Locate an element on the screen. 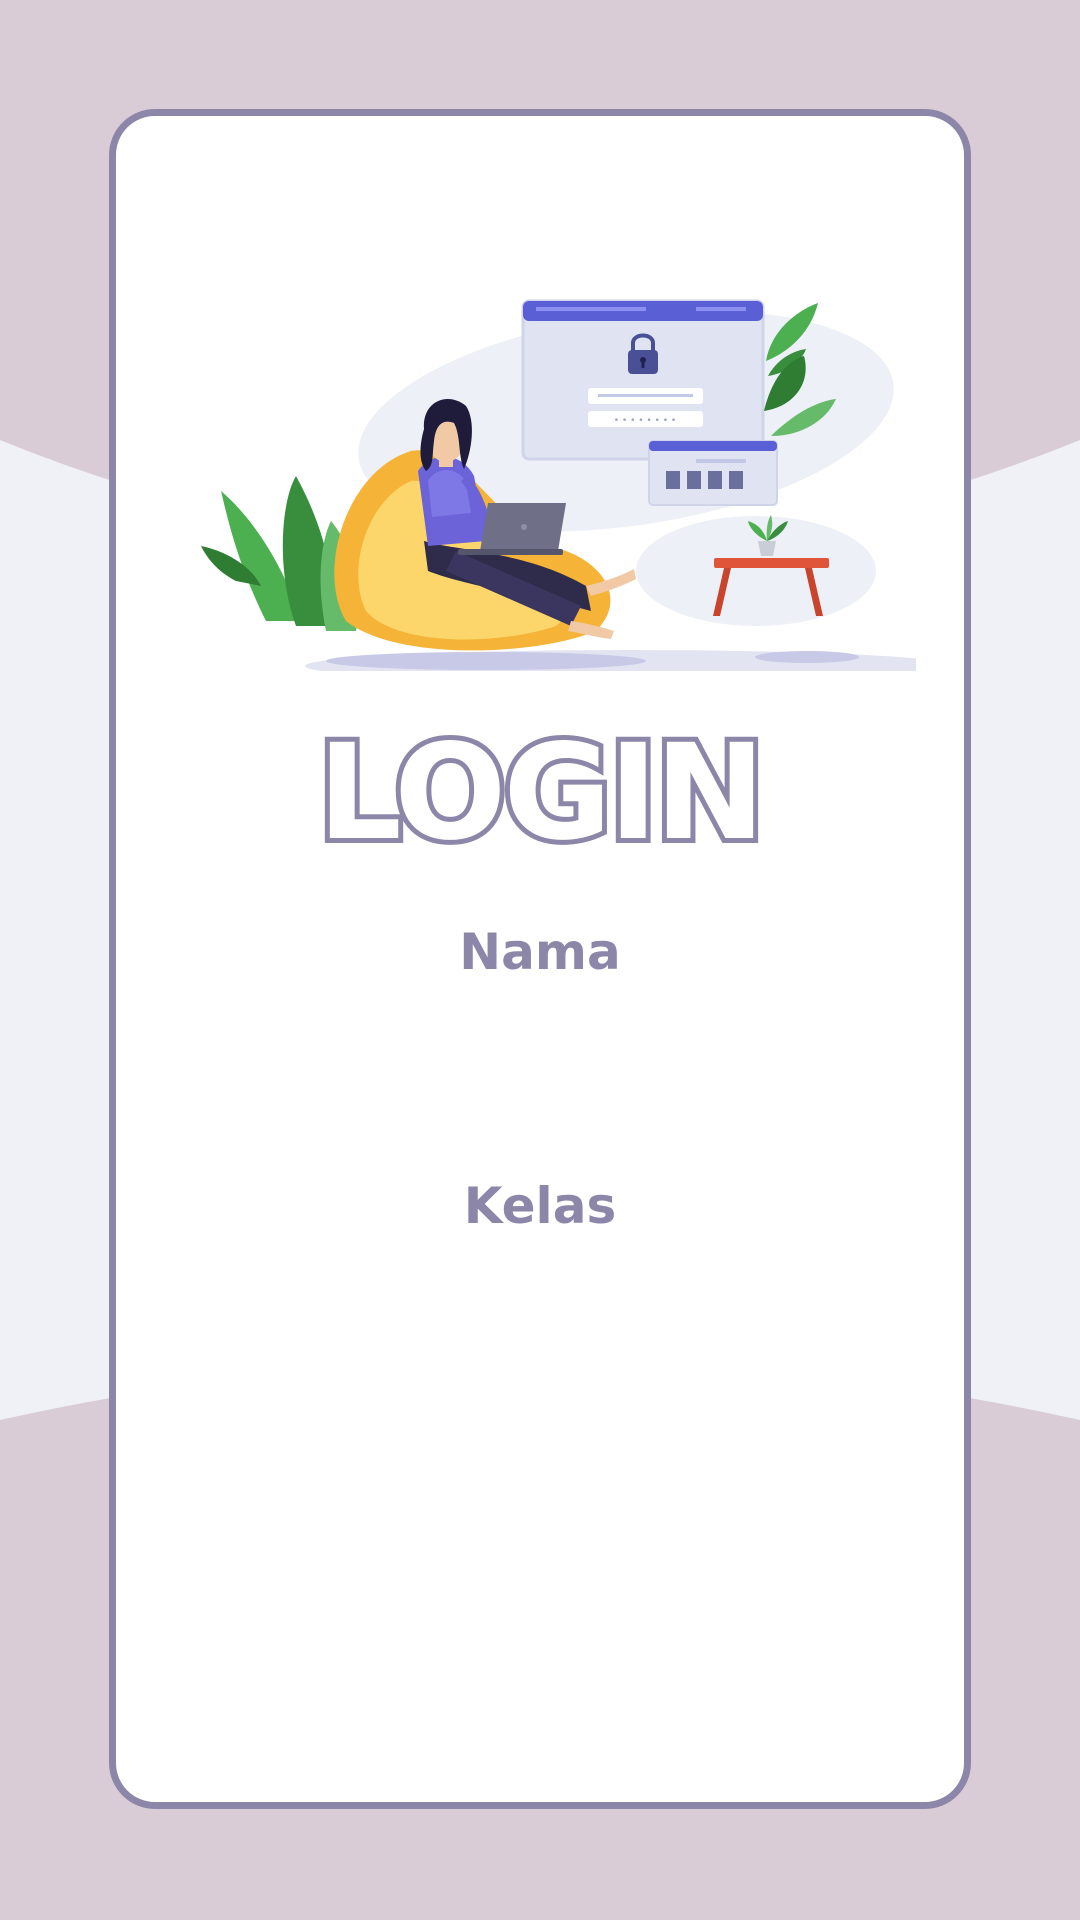 The height and width of the screenshot is (1920, 1080). kelas-label: Kelas is located at coordinates (540, 1206).